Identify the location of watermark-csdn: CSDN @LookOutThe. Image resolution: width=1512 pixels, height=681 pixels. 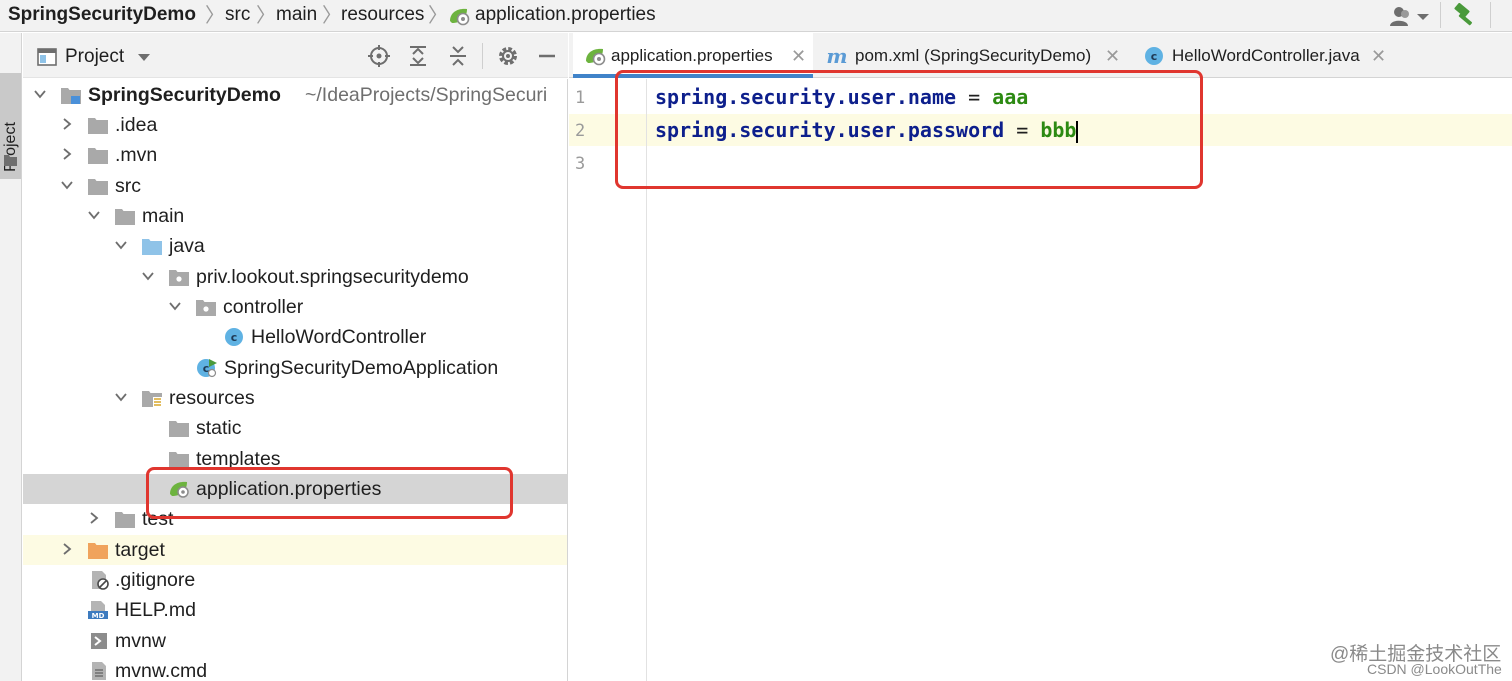
(1434, 669).